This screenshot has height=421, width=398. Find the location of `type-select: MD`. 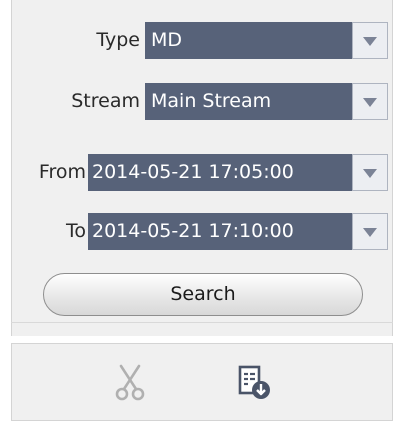

type-select: MD is located at coordinates (248, 40).